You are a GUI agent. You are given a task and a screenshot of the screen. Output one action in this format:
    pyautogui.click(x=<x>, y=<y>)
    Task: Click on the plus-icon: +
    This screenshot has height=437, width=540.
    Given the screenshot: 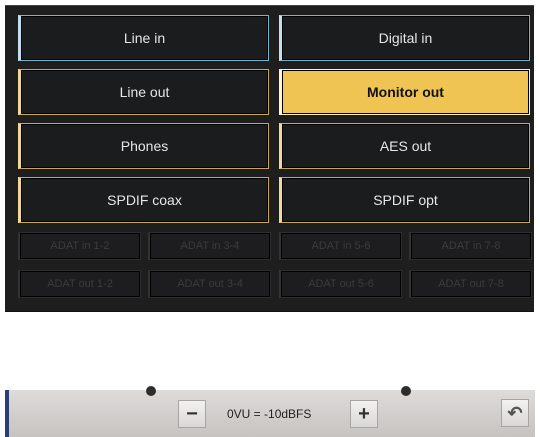 What is the action you would take?
    pyautogui.click(x=364, y=413)
    